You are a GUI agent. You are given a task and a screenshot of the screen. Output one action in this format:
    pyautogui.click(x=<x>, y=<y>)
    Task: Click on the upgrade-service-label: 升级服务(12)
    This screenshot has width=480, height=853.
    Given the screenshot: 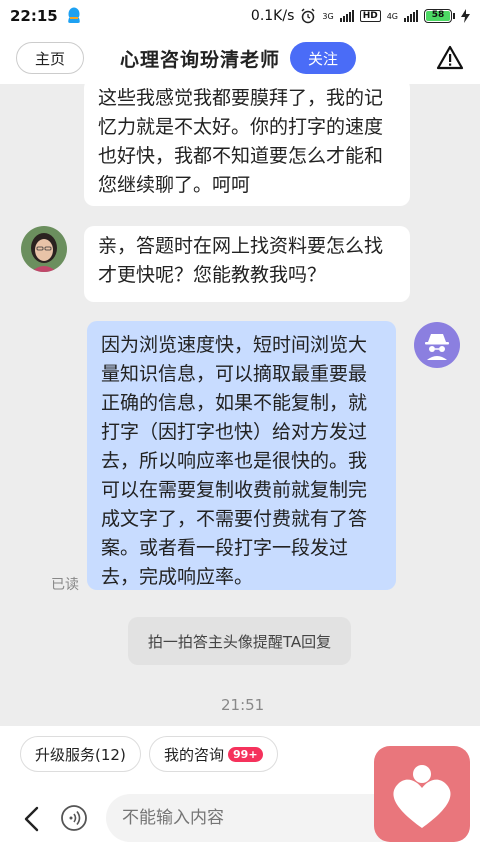 What is the action you would take?
    pyautogui.click(x=80, y=754)
    